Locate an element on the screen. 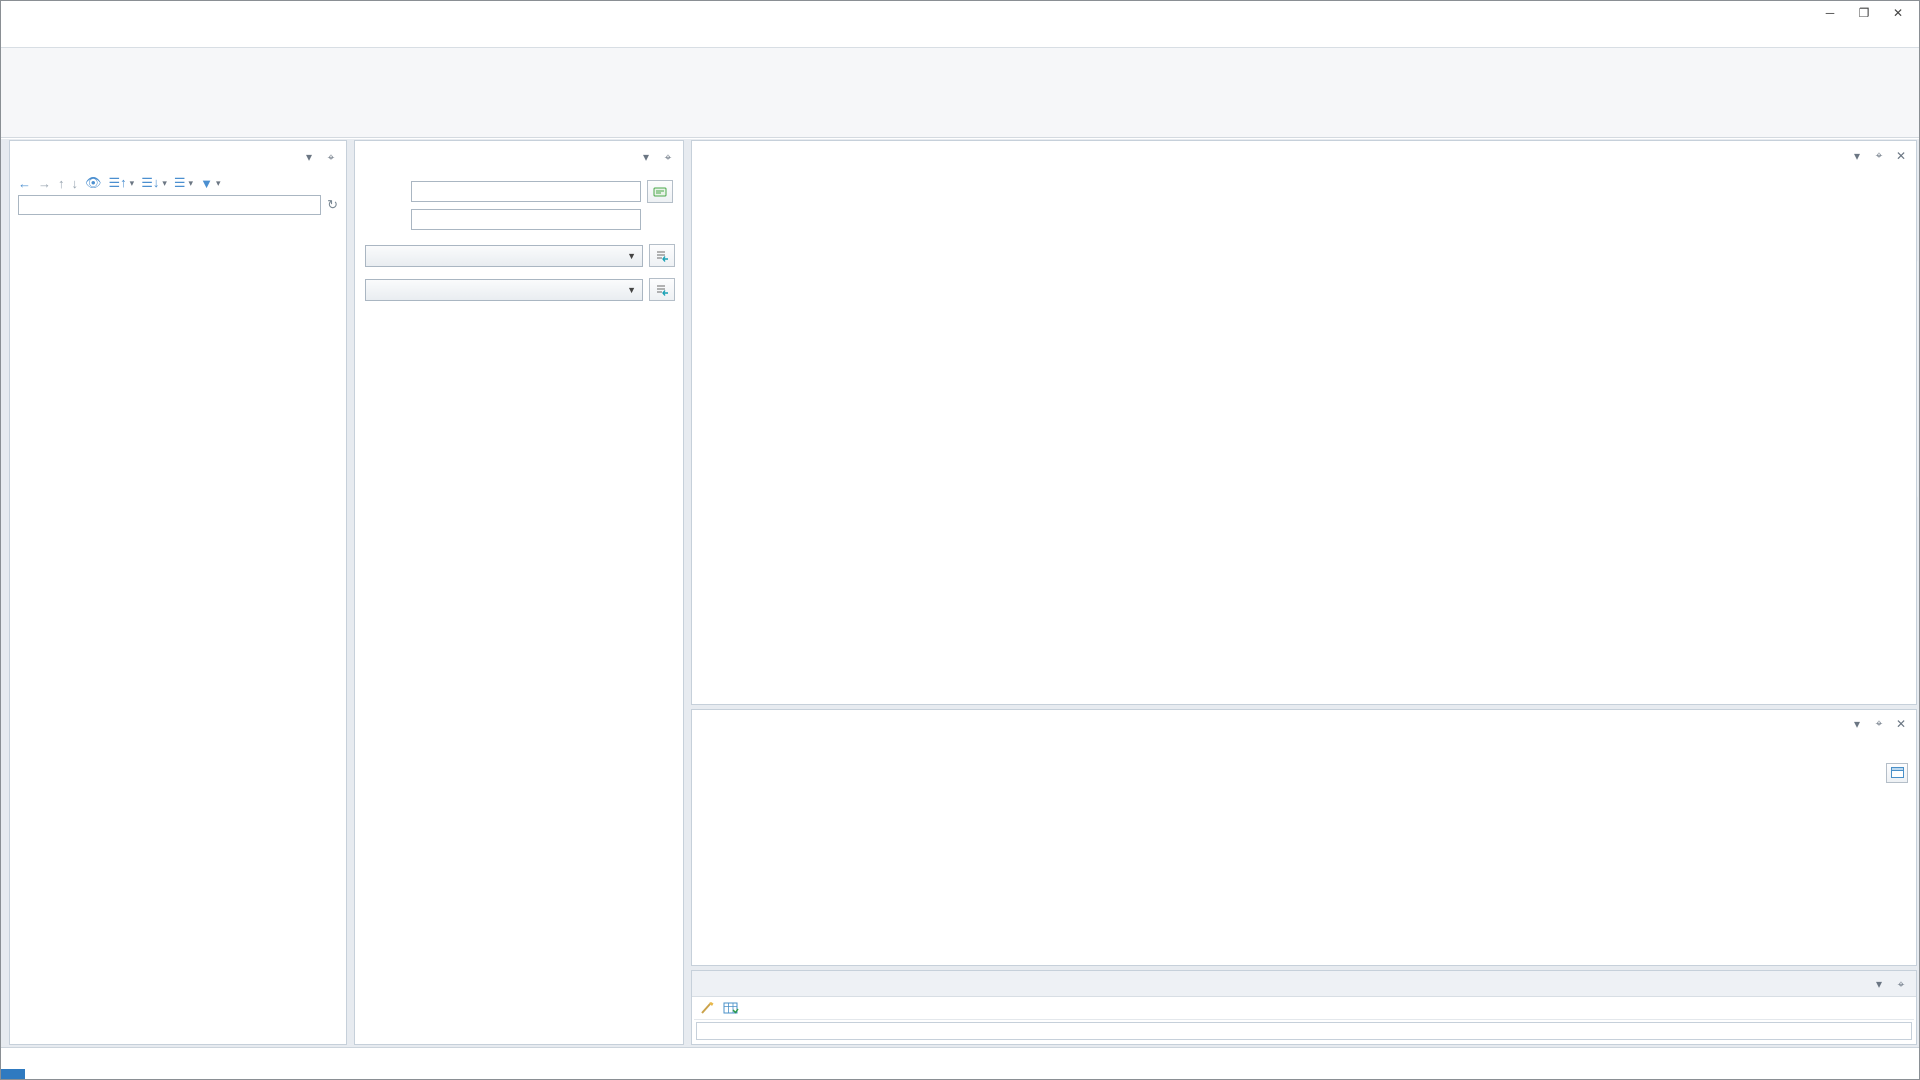 Image resolution: width=1920 pixels, height=1080 pixels. maximize-button: ❐ is located at coordinates (1864, 13).